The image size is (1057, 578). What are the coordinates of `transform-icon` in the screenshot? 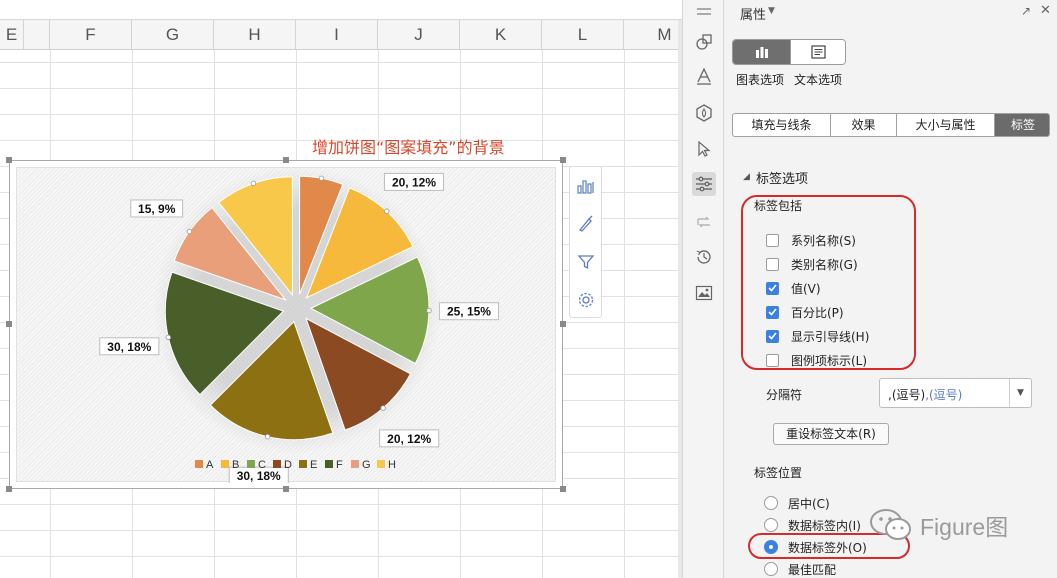 It's located at (704, 222).